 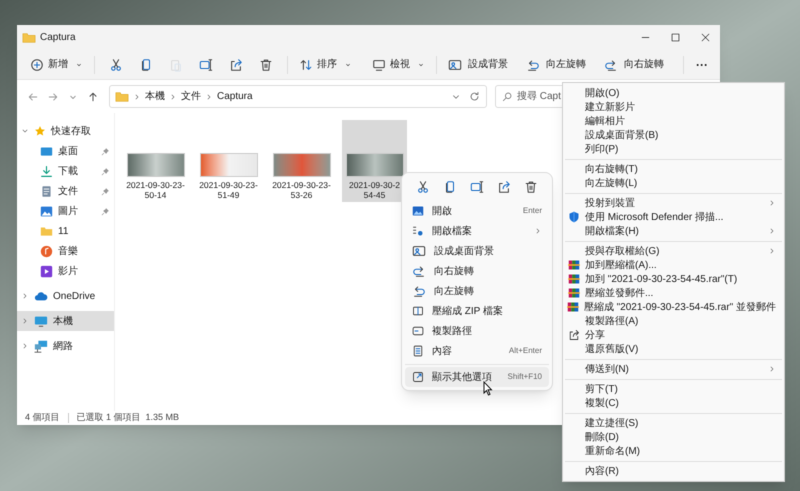 I want to click on shortcut-text: Shift+F10, so click(x=525, y=377).